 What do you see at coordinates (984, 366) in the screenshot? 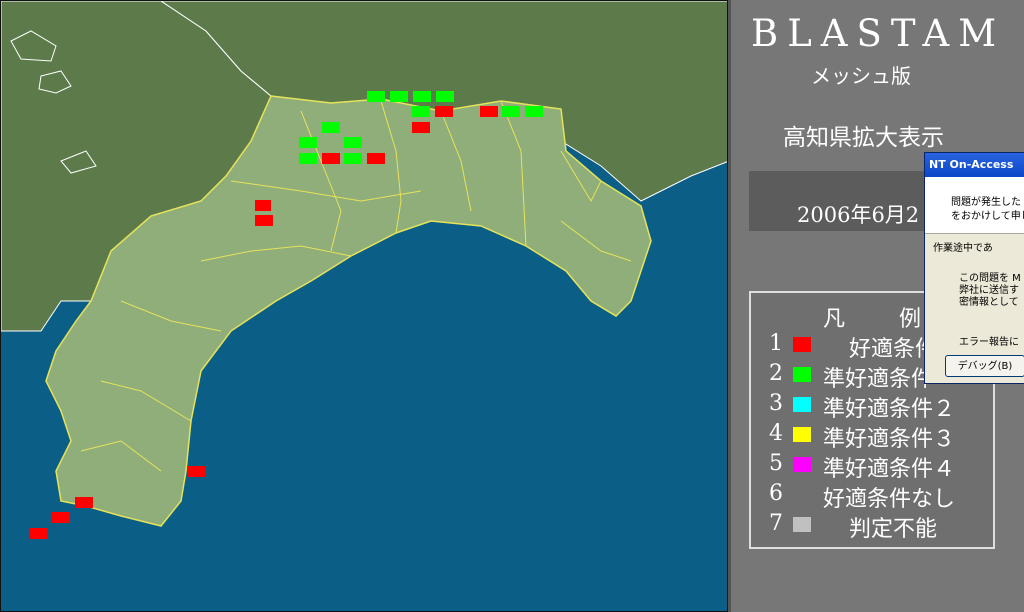
I see `debug-button: デバッグ(B)` at bounding box center [984, 366].